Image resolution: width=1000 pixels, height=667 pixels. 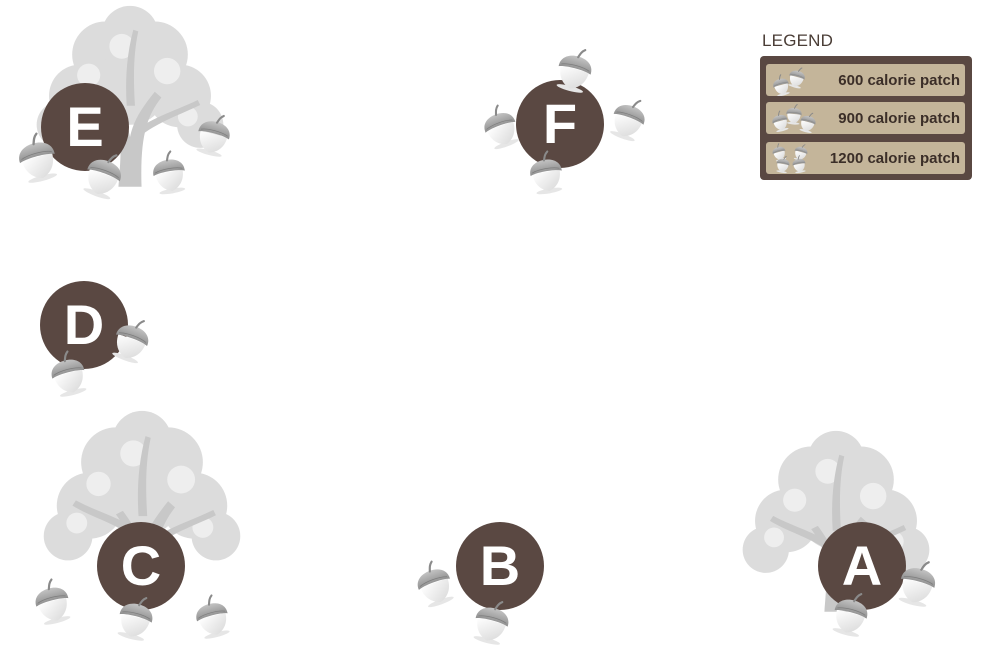 I want to click on patch-label: F, so click(x=560, y=123).